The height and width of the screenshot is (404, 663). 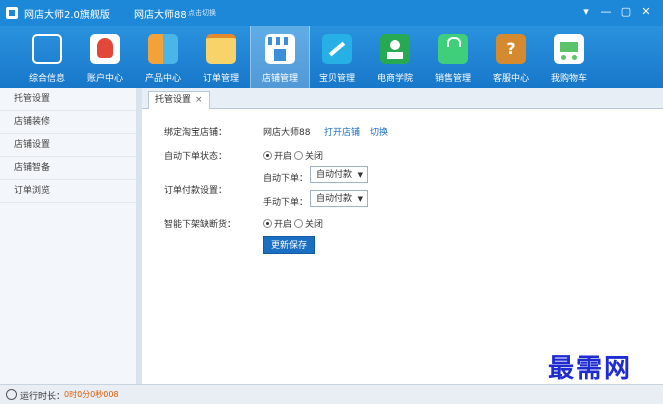 What do you see at coordinates (221, 49) in the screenshot?
I see `order-notebook-icon` at bounding box center [221, 49].